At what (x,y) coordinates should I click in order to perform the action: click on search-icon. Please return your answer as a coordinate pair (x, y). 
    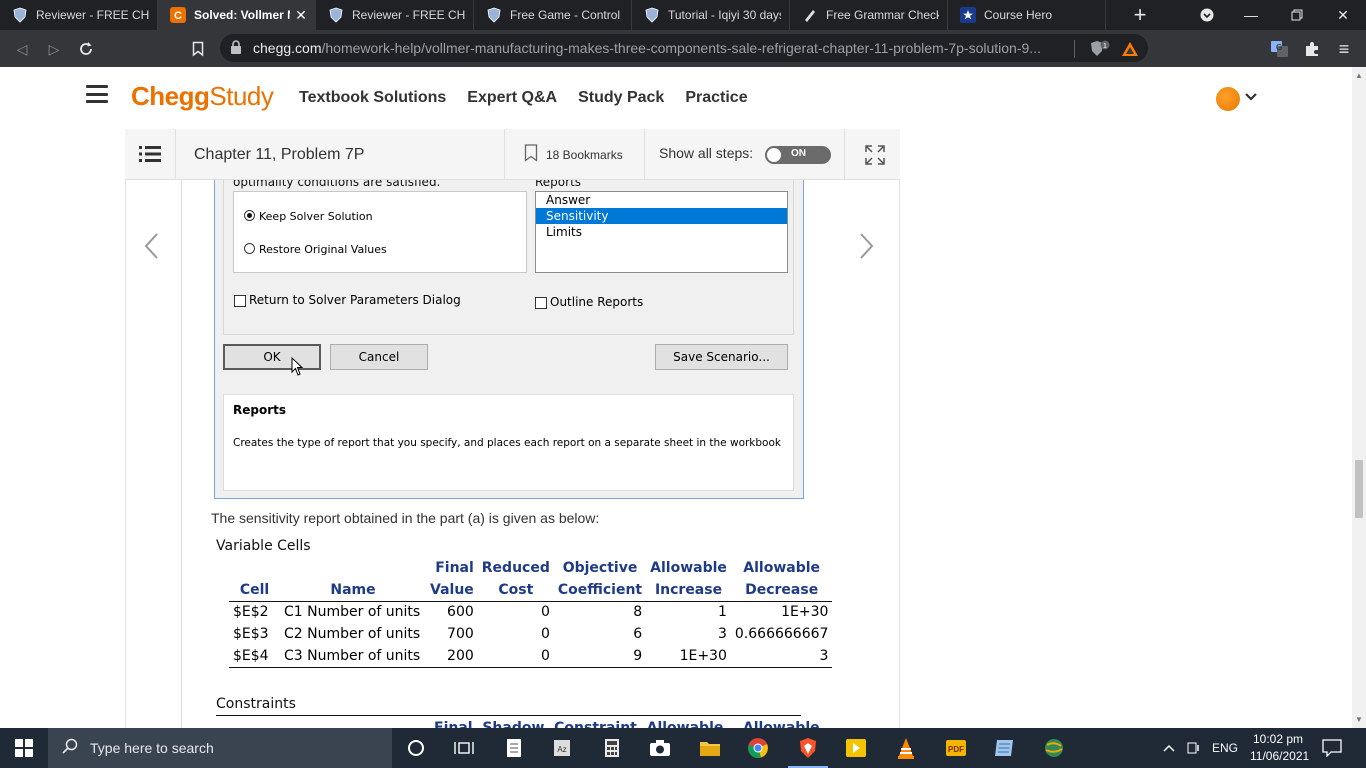
    Looking at the image, I should click on (70, 748).